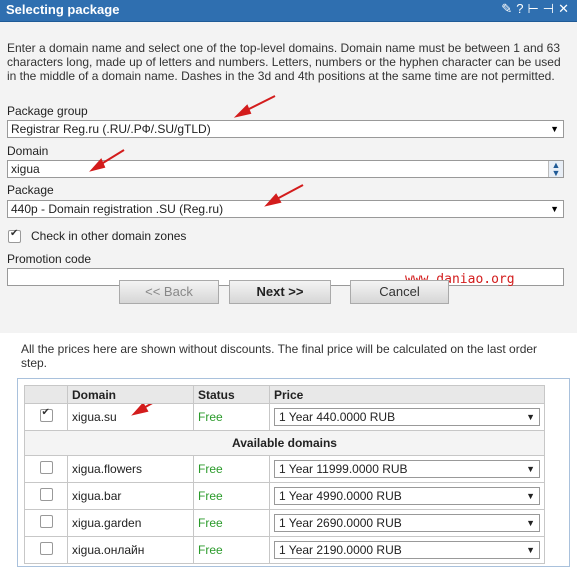 The image size is (577, 567). Describe the element at coordinates (407, 550) in the screenshot. I see `price-select: 1 Year 2190.0000 RUB ▼` at that location.